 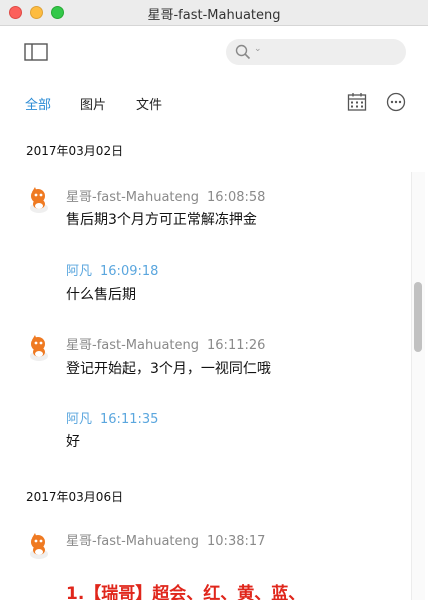 What do you see at coordinates (243, 52) in the screenshot?
I see `search-icon` at bounding box center [243, 52].